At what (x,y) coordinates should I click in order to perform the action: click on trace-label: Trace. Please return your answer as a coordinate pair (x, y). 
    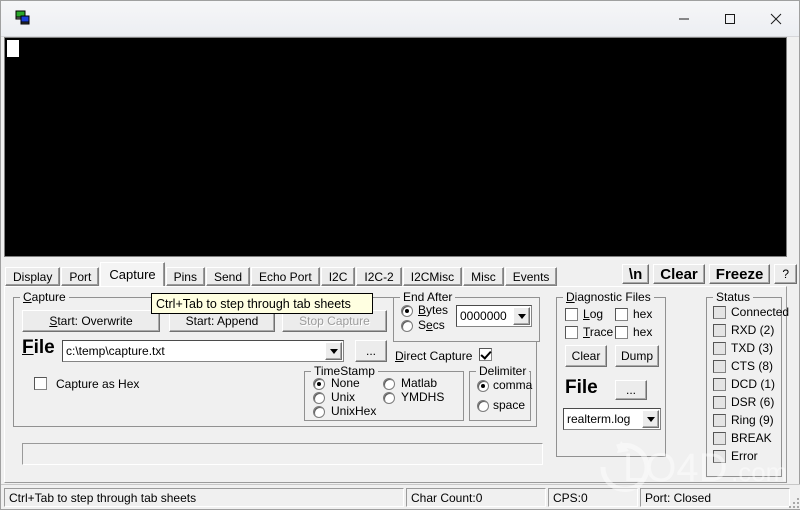
    Looking at the image, I should click on (598, 332).